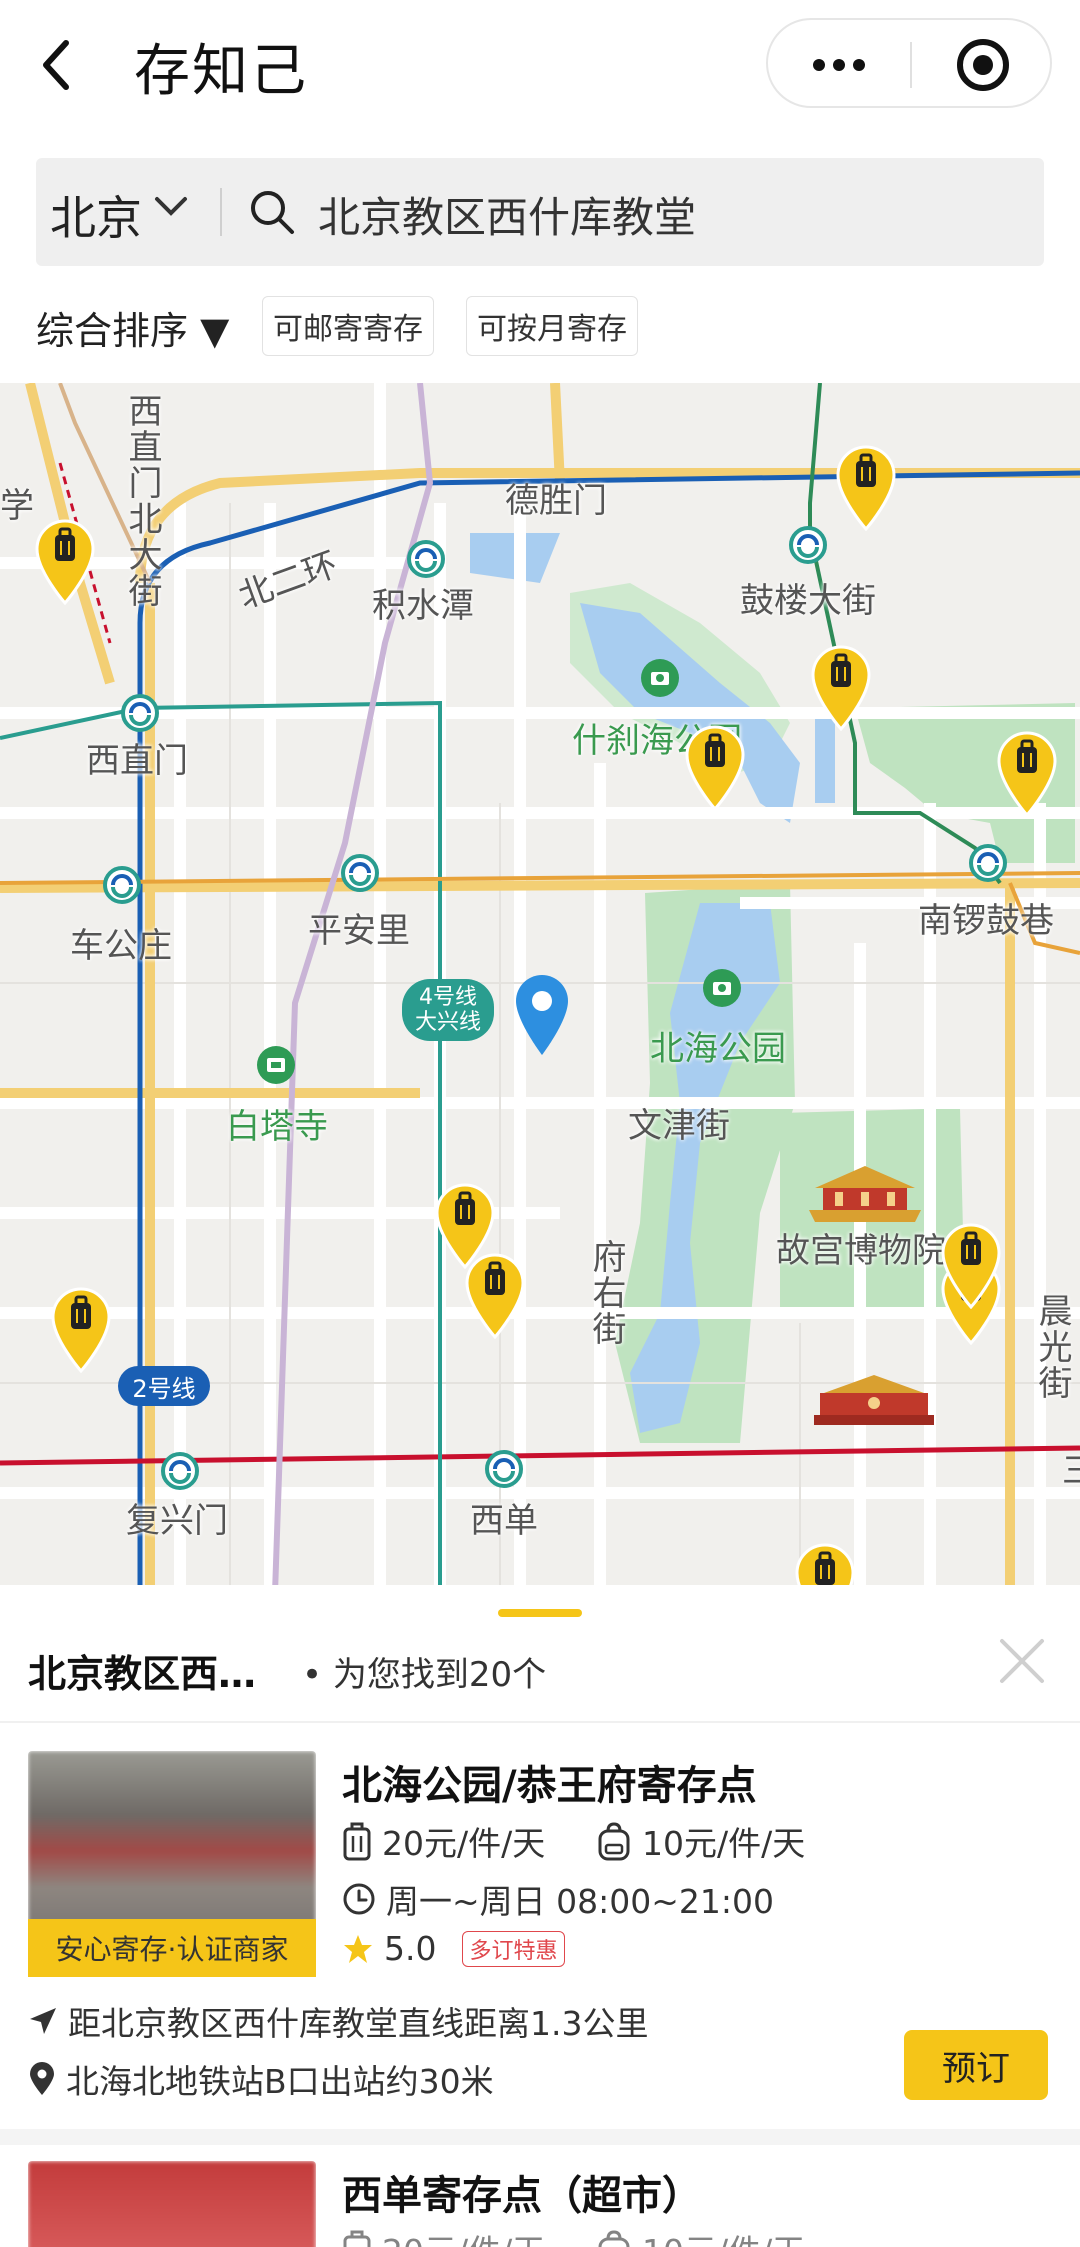 Image resolution: width=1080 pixels, height=2247 pixels. I want to click on map-label-fuxingmen: 复兴门, so click(177, 1521).